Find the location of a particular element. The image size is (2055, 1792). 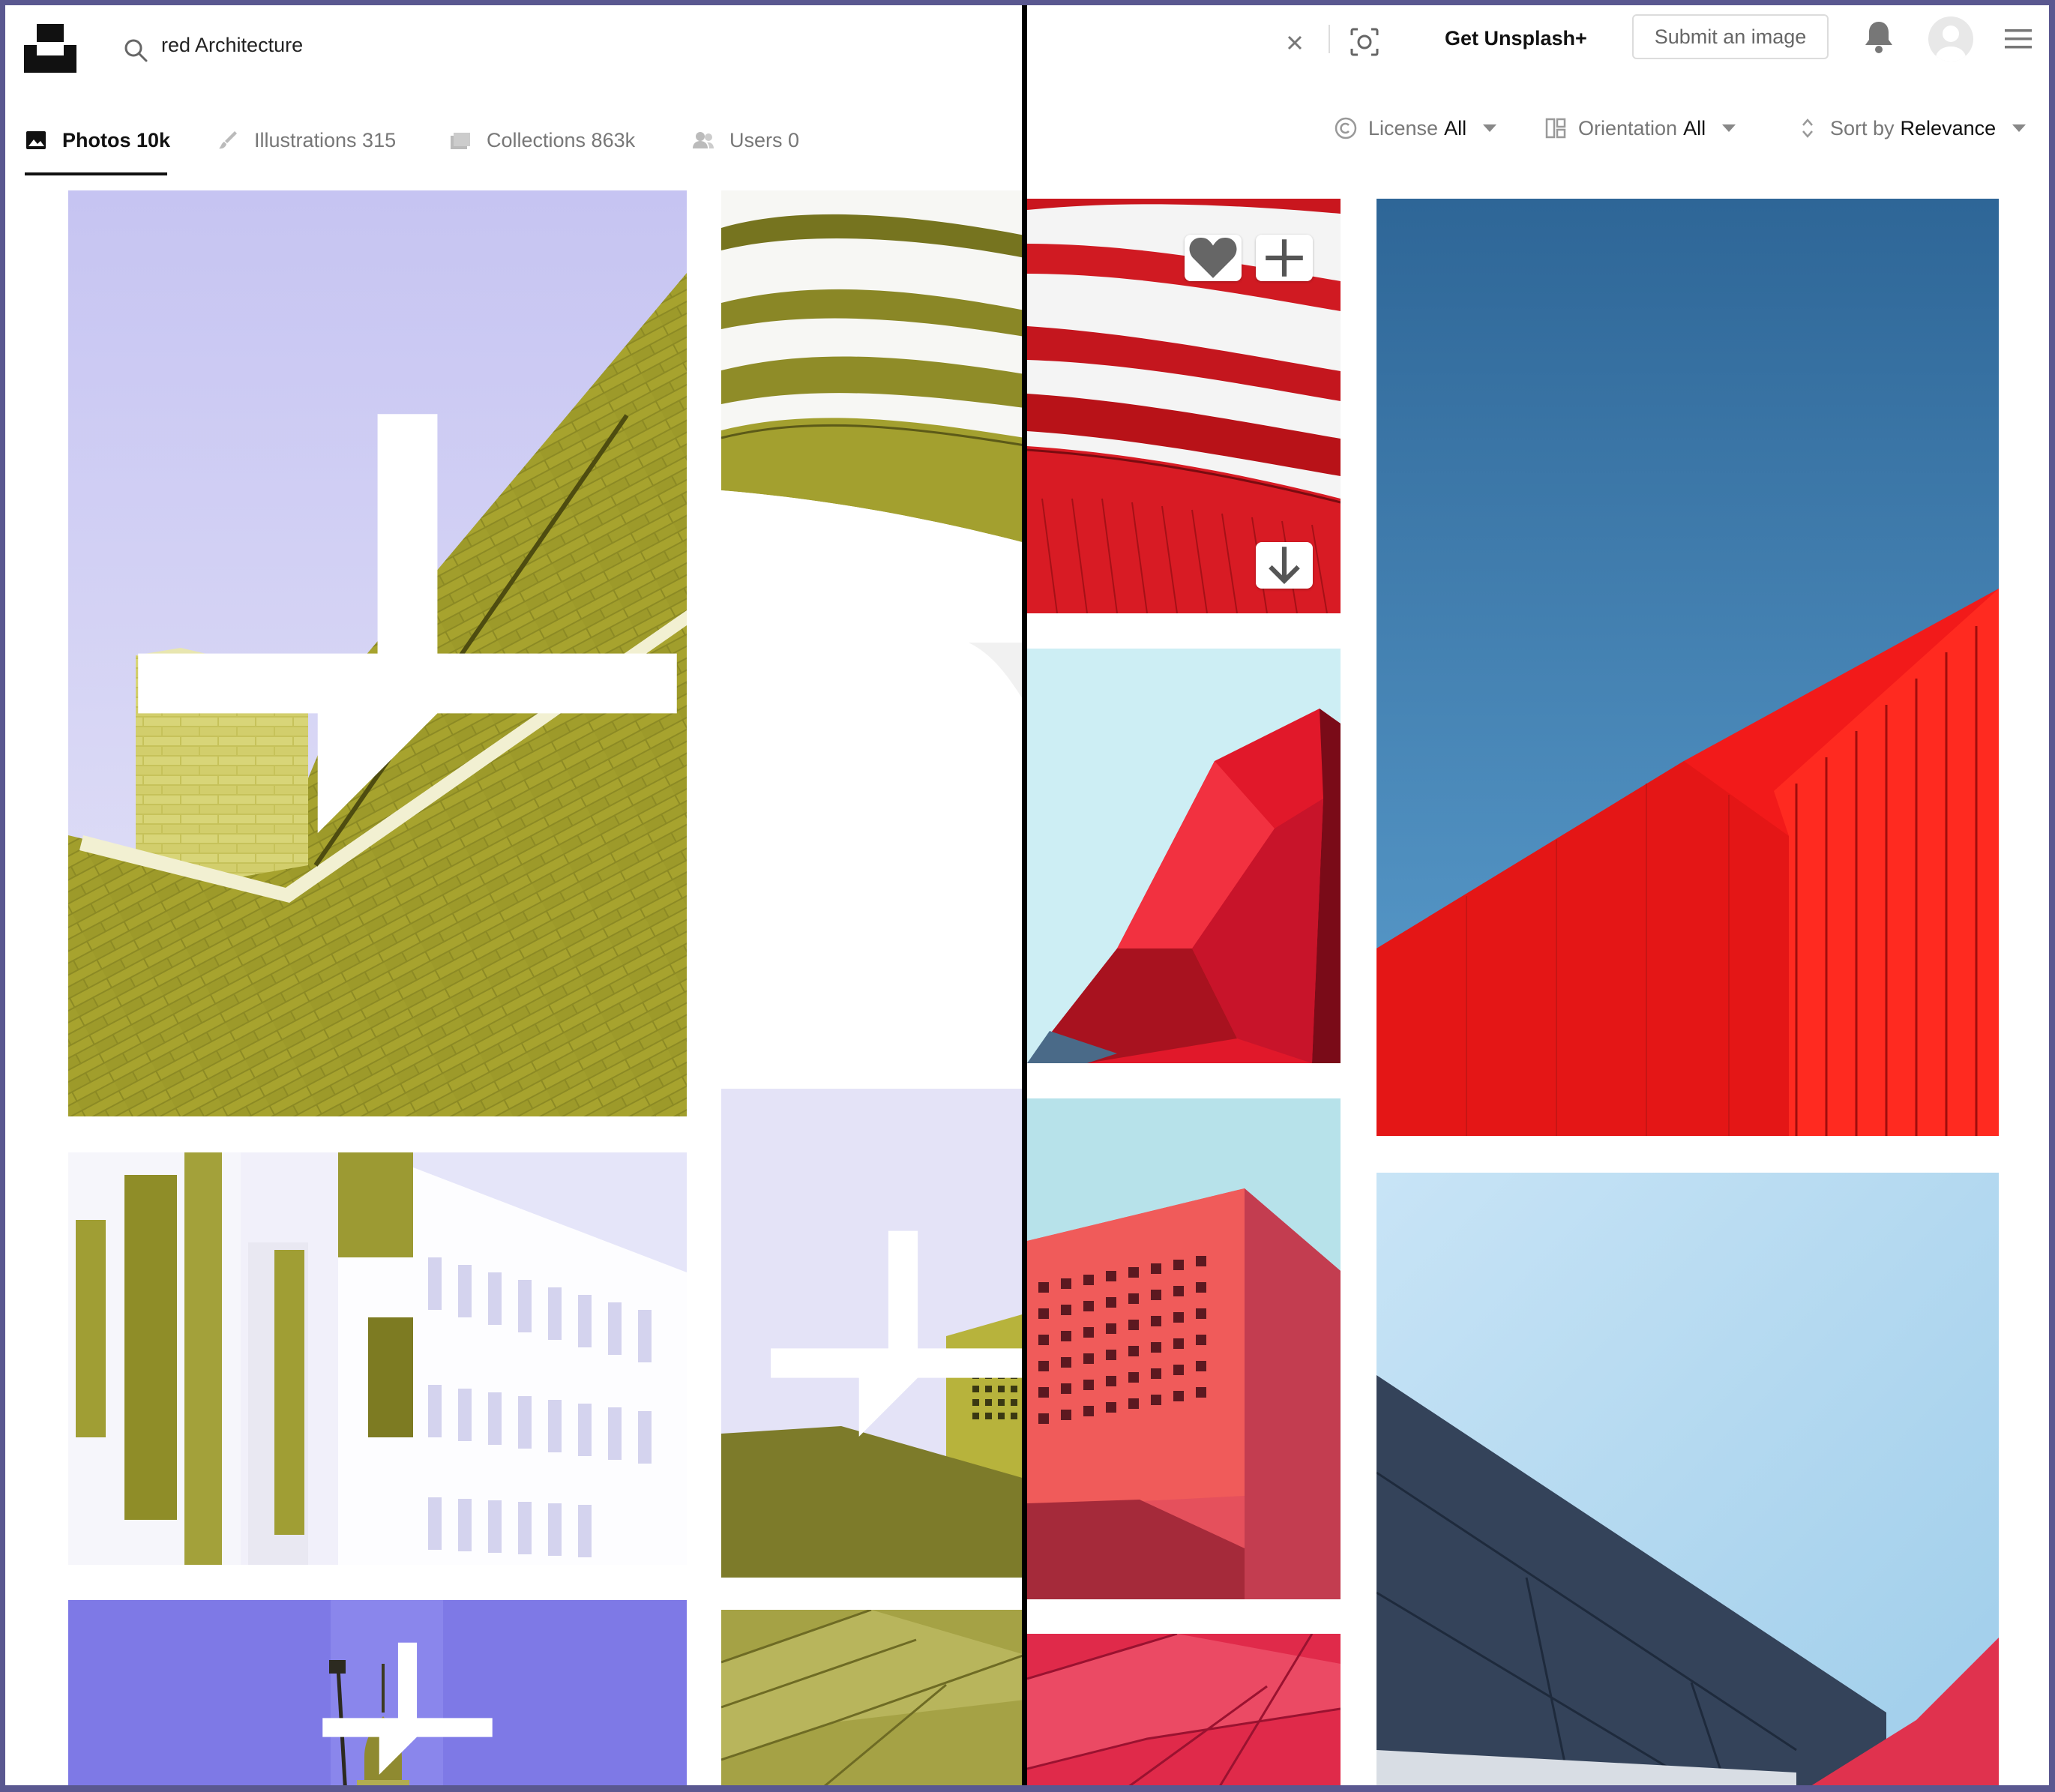

add-to-collection-button is located at coordinates (1284, 258).